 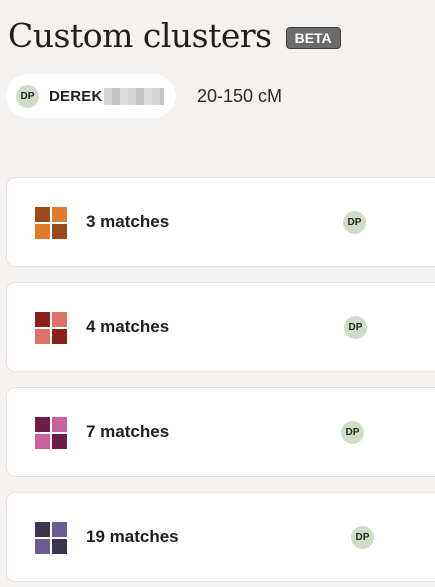 I want to click on beta-badge: BETA, so click(x=313, y=38).